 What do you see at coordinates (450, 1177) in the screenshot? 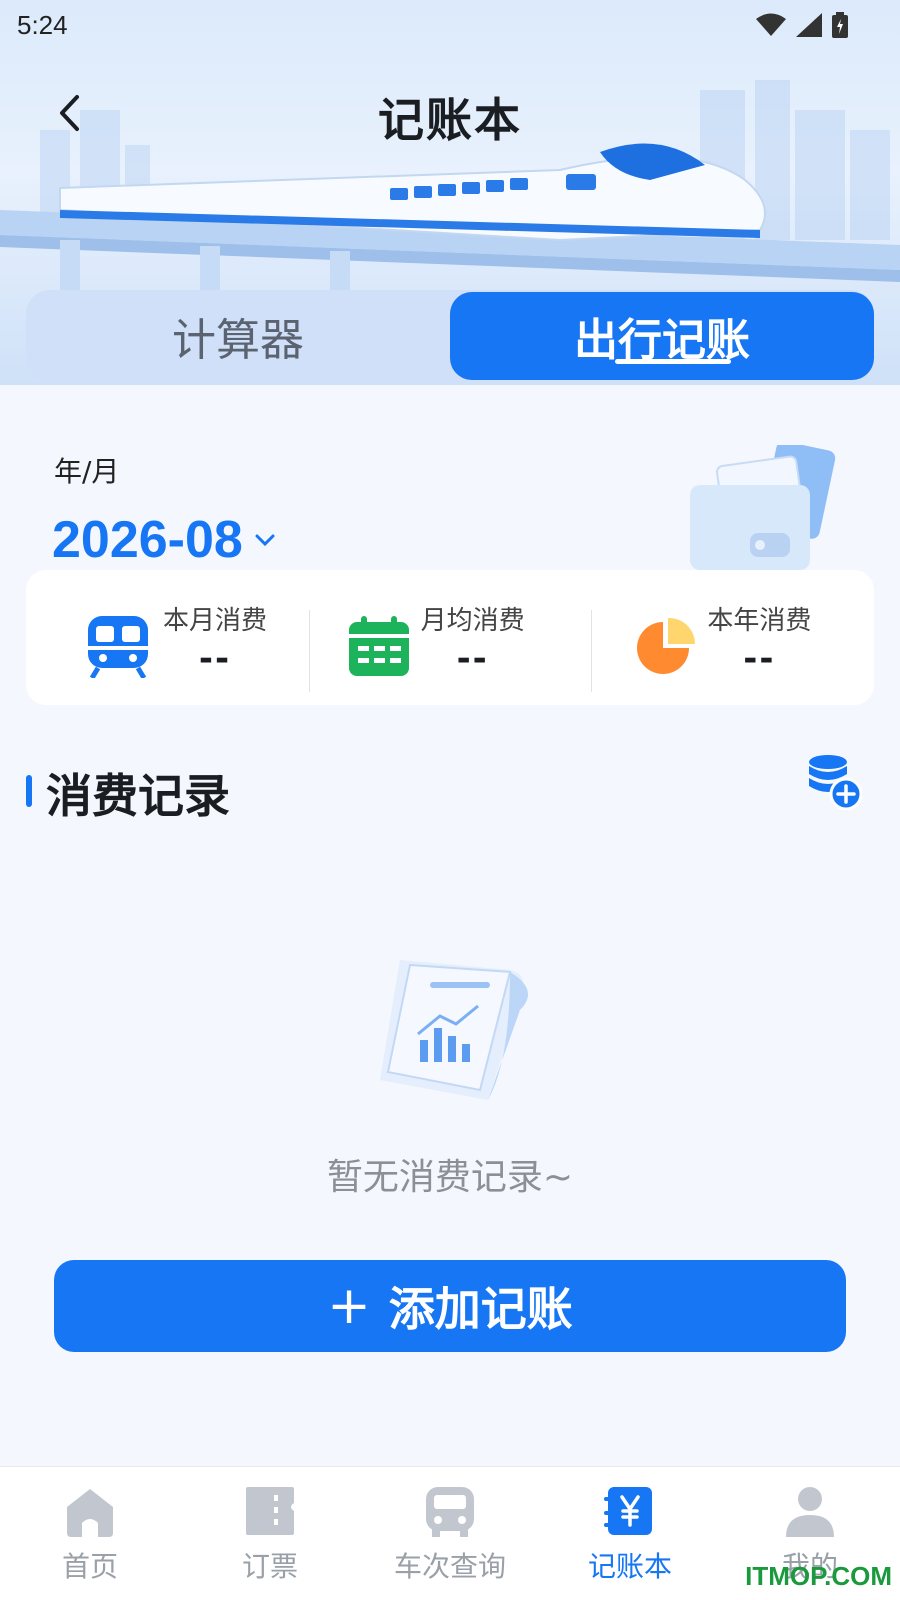
I see `empty-records-text: 暂无消费记录~` at bounding box center [450, 1177].